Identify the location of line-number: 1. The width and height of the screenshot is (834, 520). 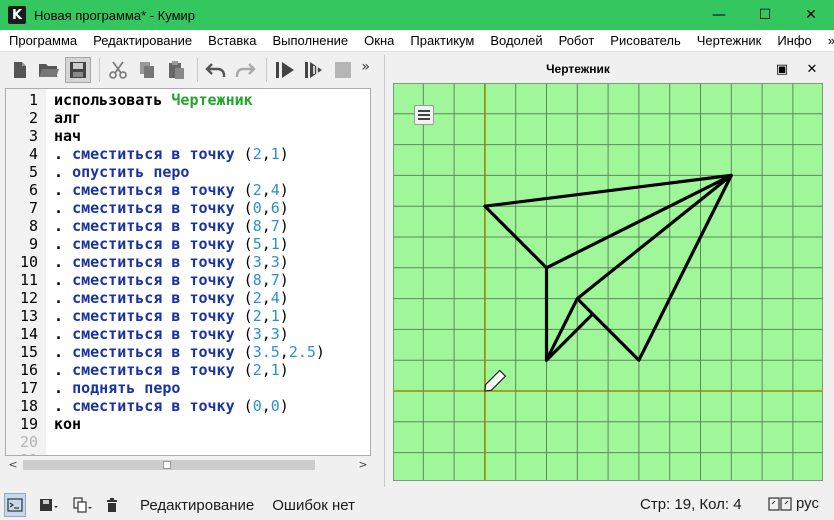
(33, 100).